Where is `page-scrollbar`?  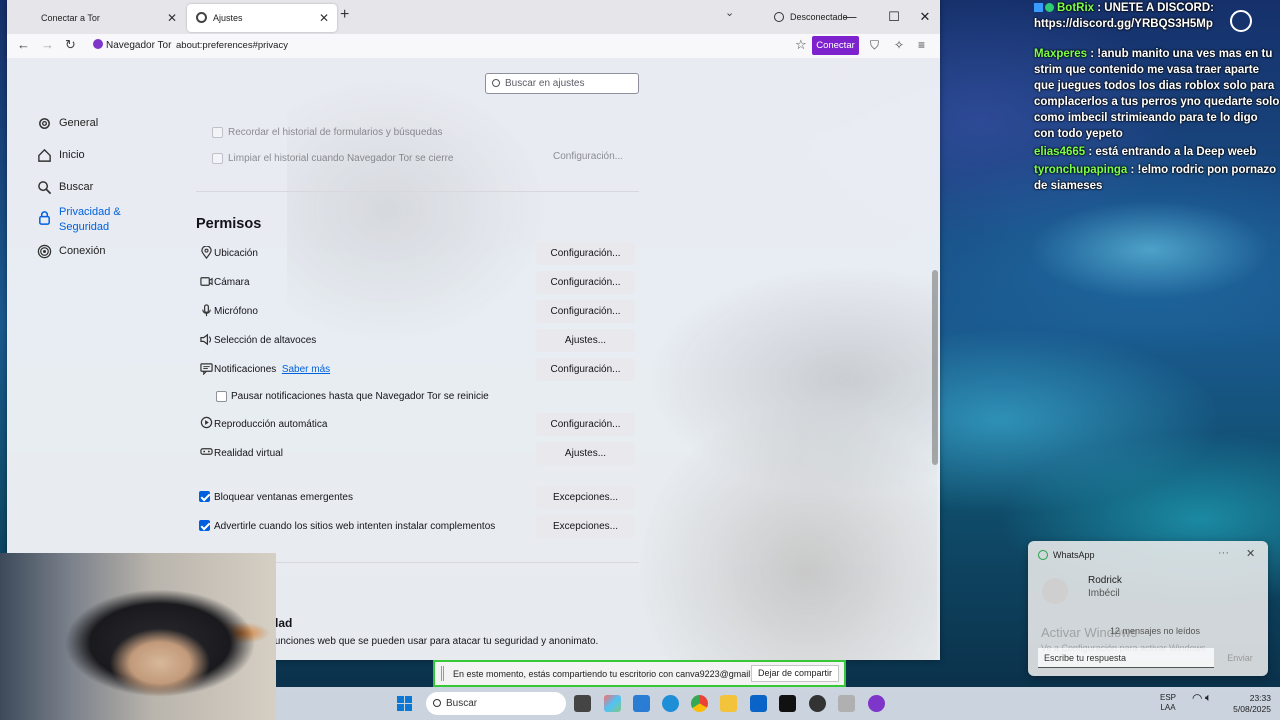 page-scrollbar is located at coordinates (935, 360).